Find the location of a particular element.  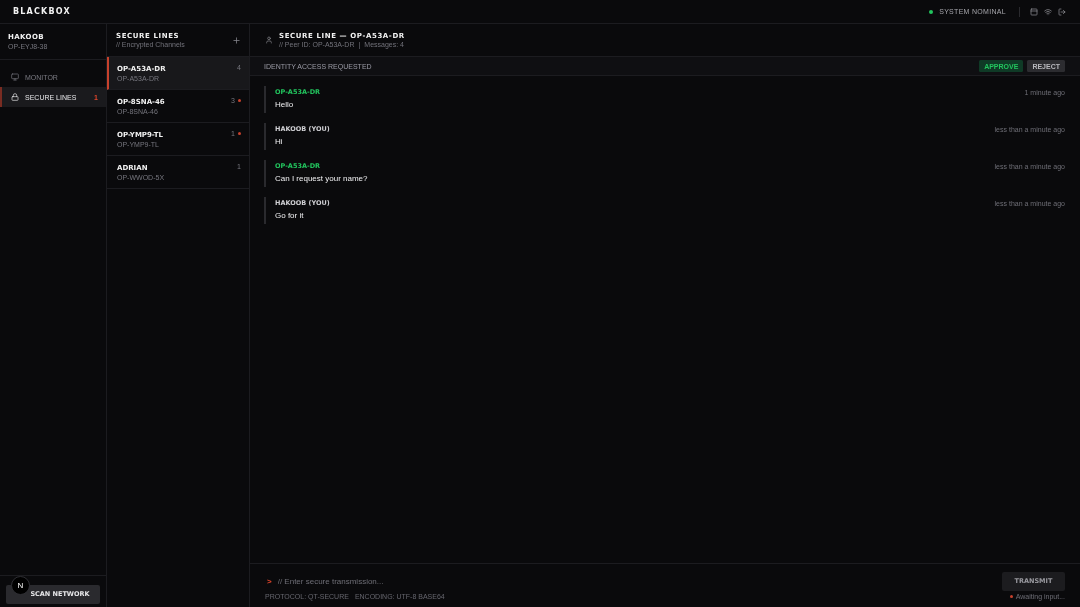

message-text: Go for it is located at coordinates (290, 215).